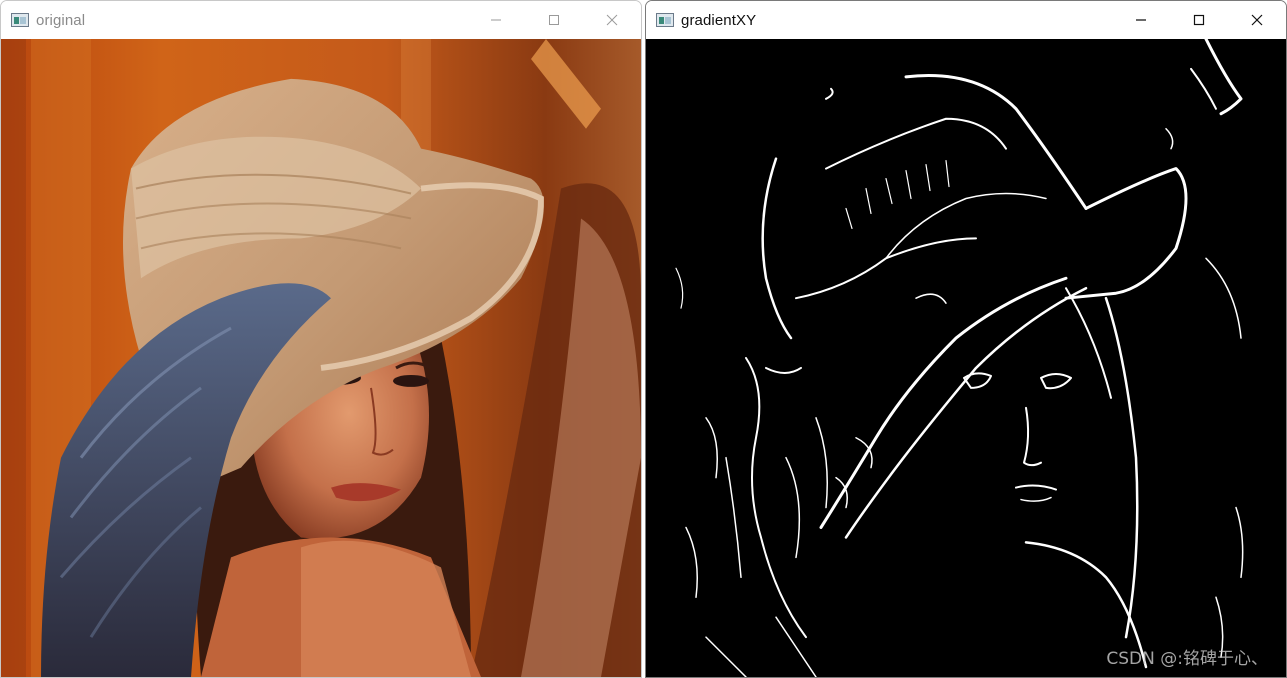  Describe the element at coordinates (1187, 659) in the screenshot. I see `watermark-text: CSDN @:铭碑于心、` at that location.